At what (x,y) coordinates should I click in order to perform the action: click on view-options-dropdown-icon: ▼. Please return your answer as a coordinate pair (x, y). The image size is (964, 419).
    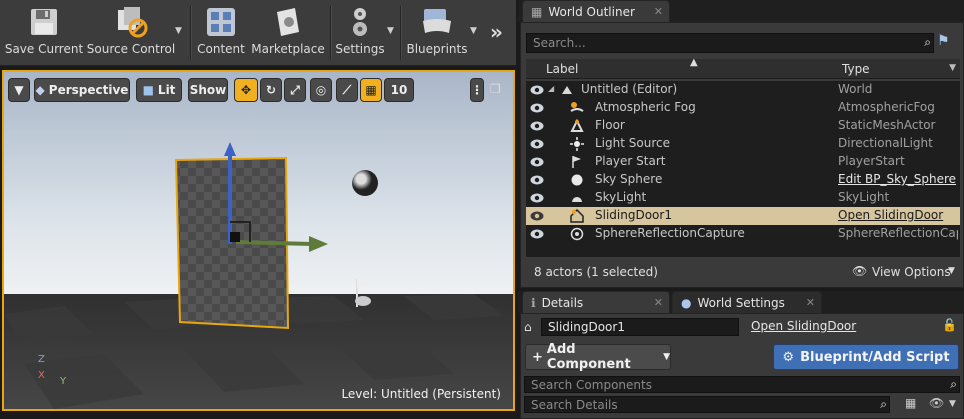
    Looking at the image, I should click on (951, 271).